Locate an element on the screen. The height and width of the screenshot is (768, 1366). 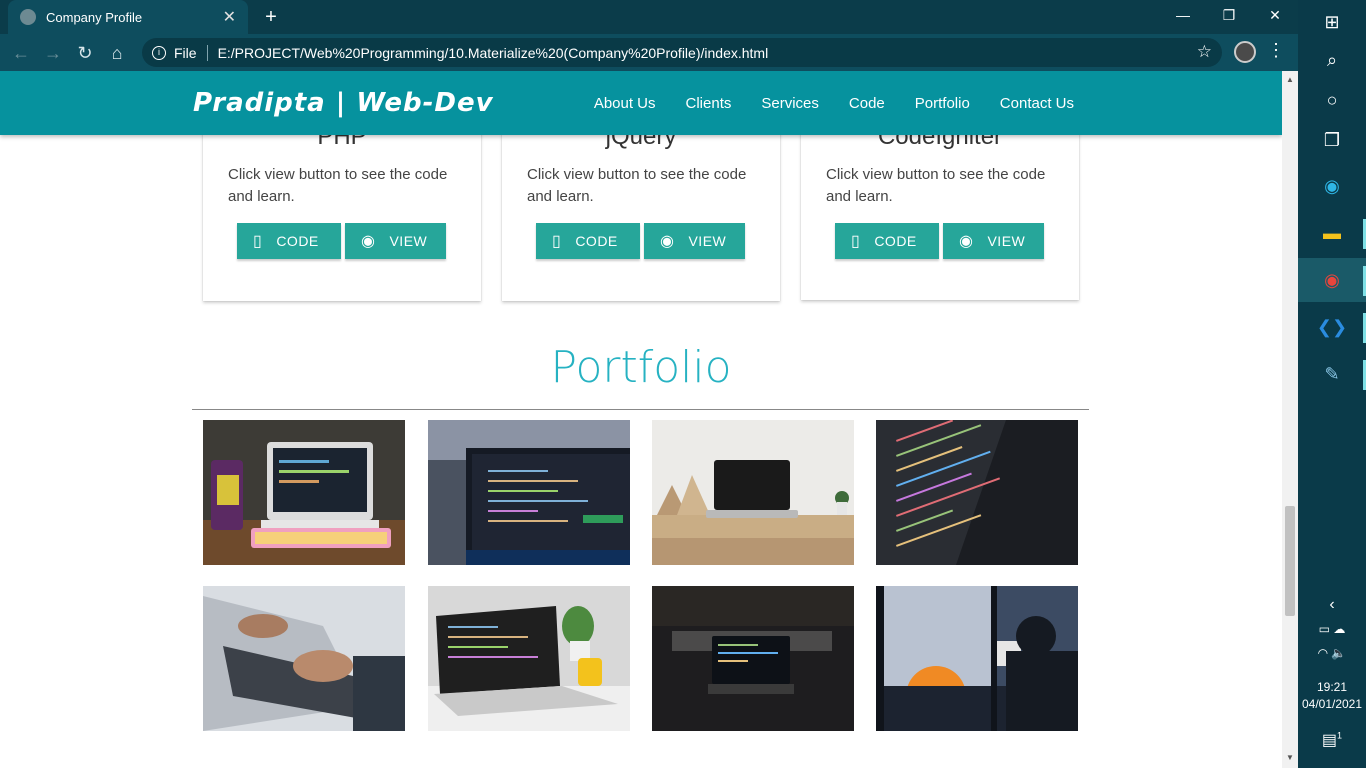
nav-services: Services is located at coordinates (790, 103).